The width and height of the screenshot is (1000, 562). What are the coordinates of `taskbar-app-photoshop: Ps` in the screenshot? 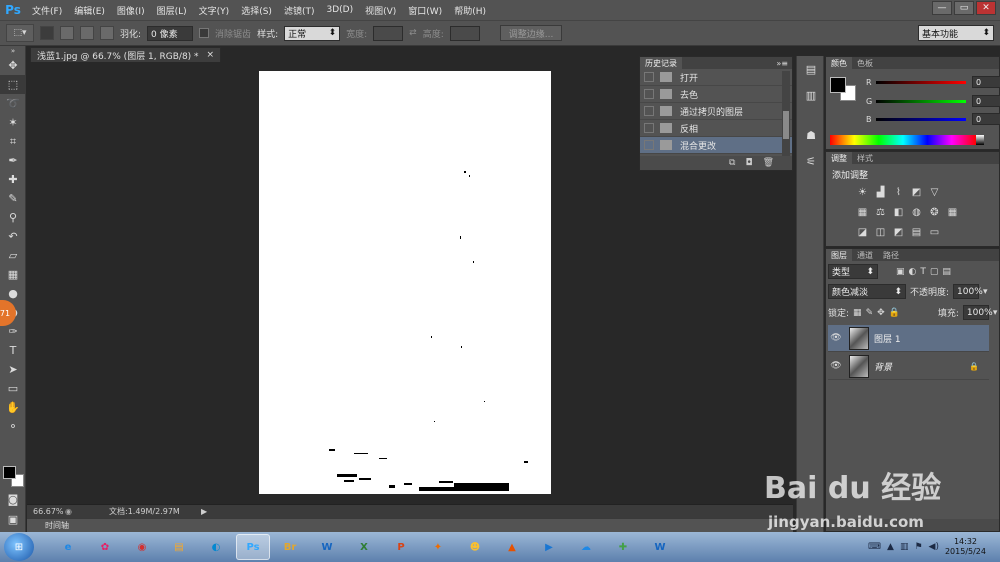 It's located at (253, 547).